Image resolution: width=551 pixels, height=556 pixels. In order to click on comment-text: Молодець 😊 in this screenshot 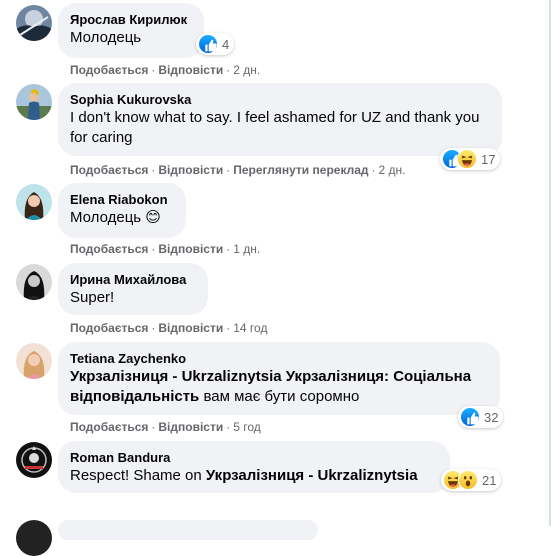, I will do `click(122, 218)`.